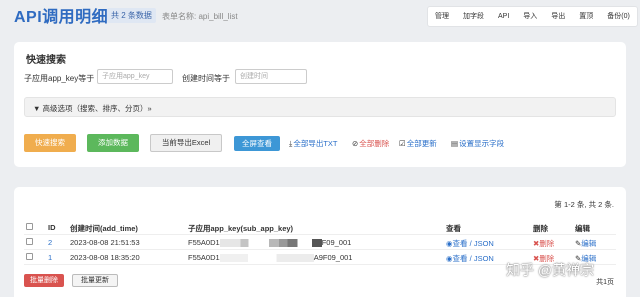 The height and width of the screenshot is (297, 640). I want to click on table-name-label: 表单名称: api_bill_list, so click(200, 16).